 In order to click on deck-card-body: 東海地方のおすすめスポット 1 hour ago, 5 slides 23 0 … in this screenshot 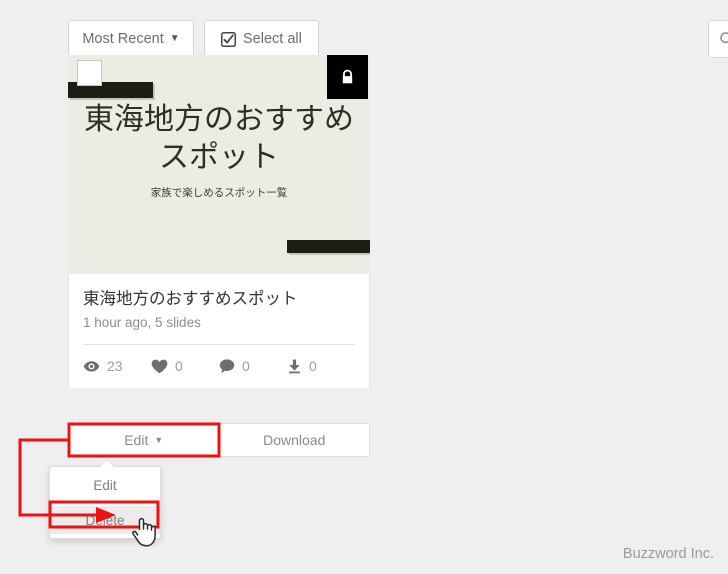, I will do `click(219, 331)`.